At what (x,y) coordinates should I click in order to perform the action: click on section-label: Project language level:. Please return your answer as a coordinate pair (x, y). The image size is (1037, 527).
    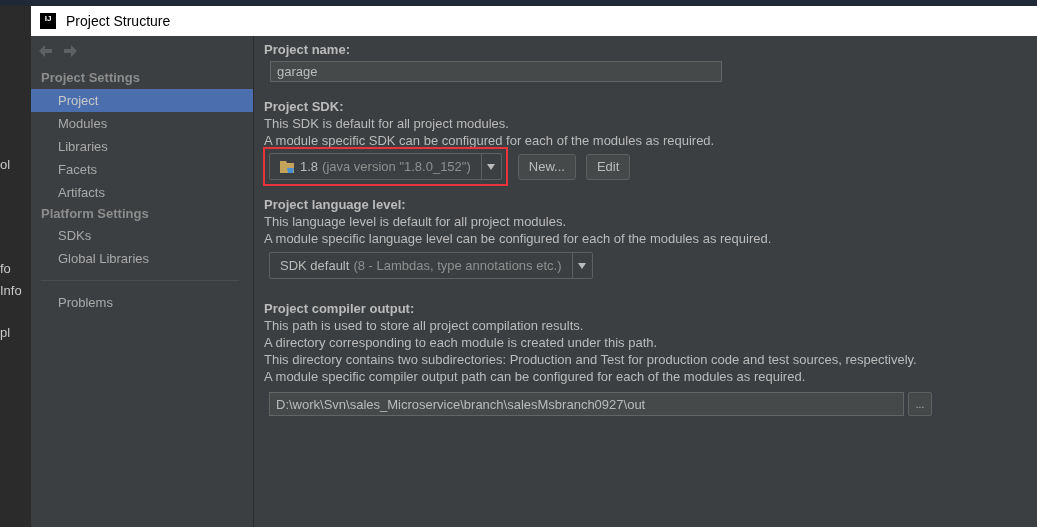
    Looking at the image, I should click on (335, 204).